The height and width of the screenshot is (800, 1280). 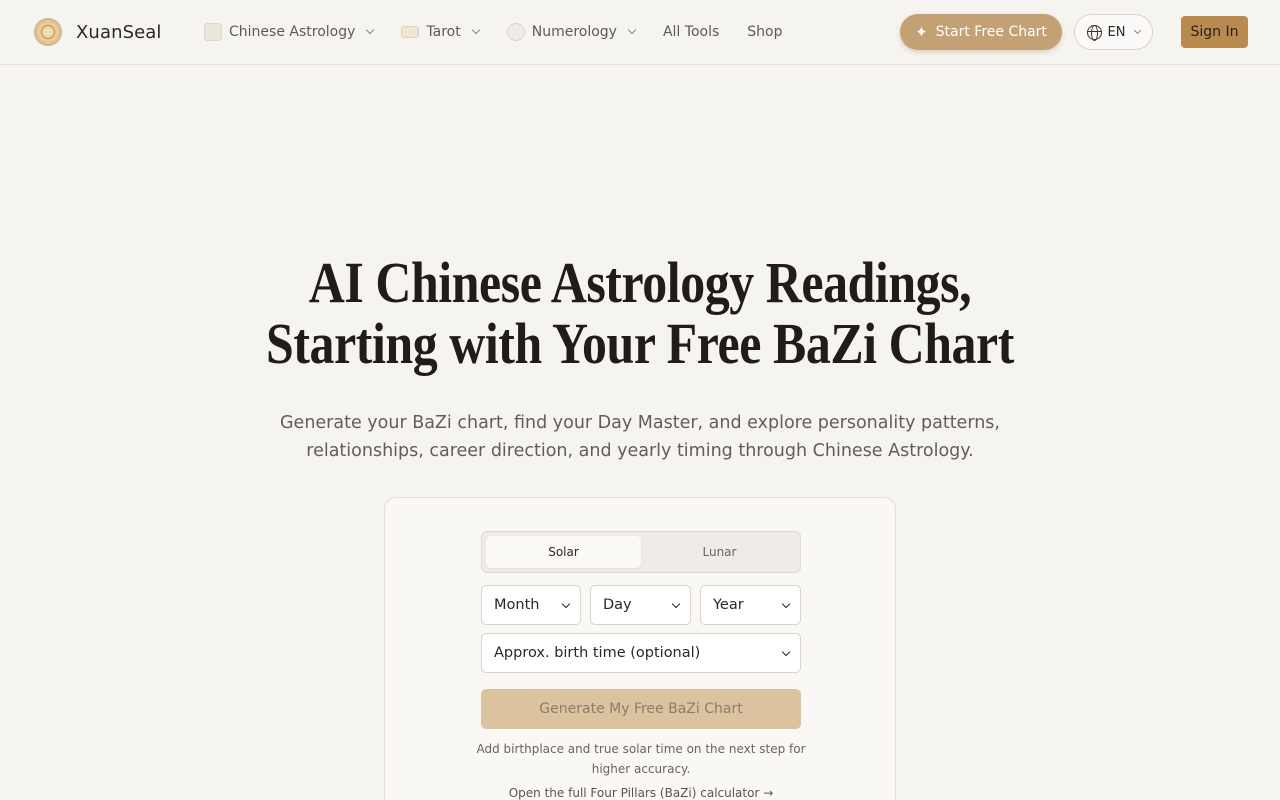 I want to click on day-select-value: Day, so click(x=617, y=605).